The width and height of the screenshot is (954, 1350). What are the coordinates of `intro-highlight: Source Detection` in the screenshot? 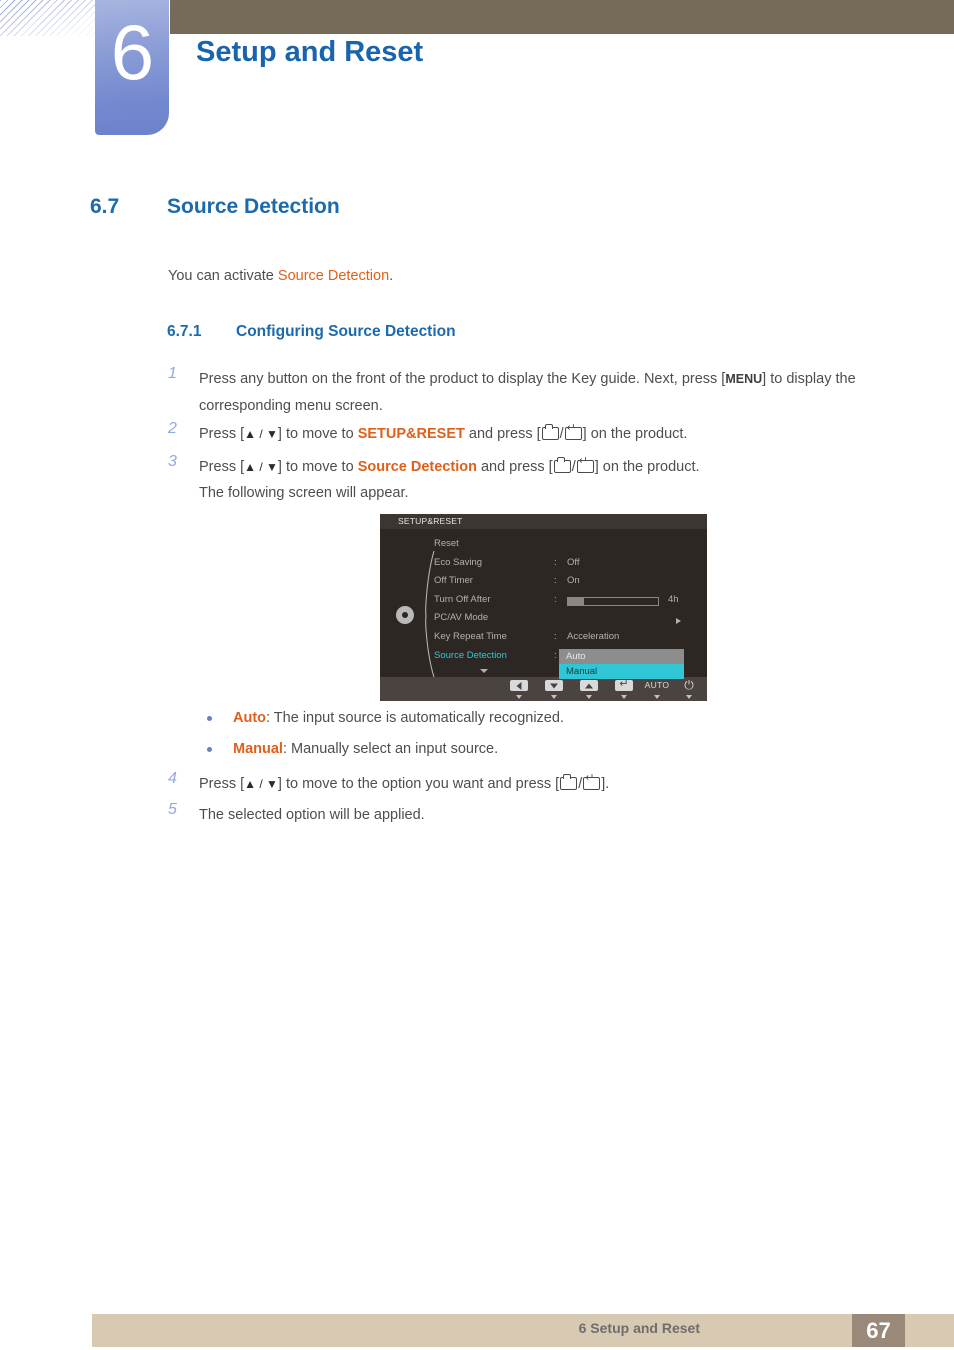 It's located at (333, 276).